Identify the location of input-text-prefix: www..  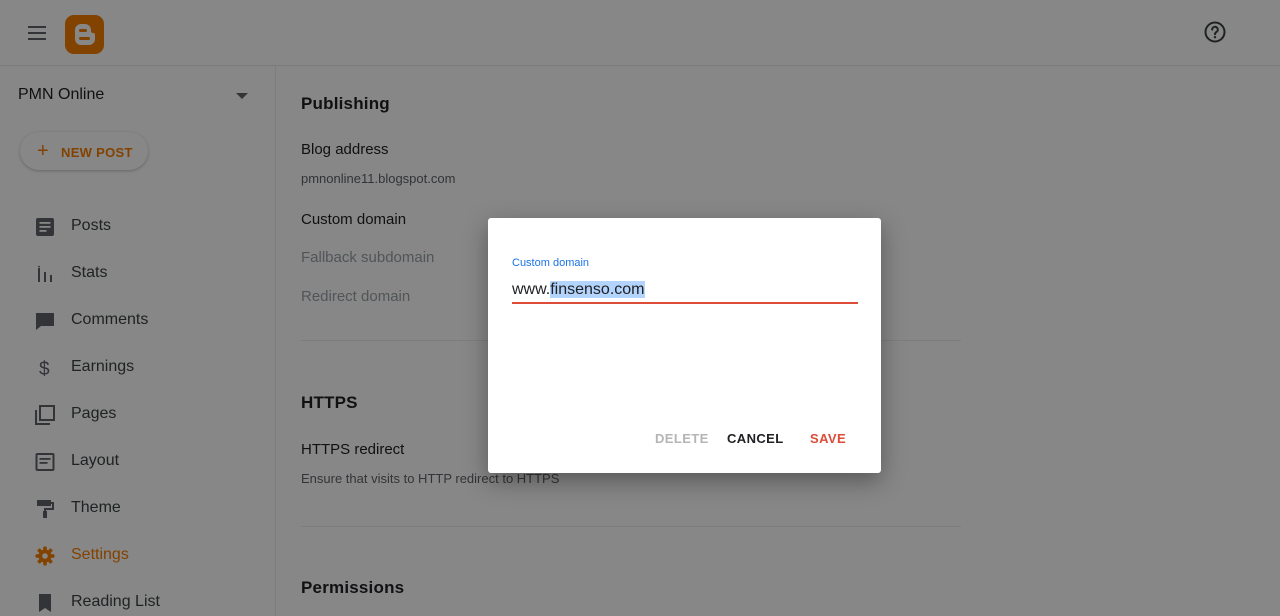
(531, 289).